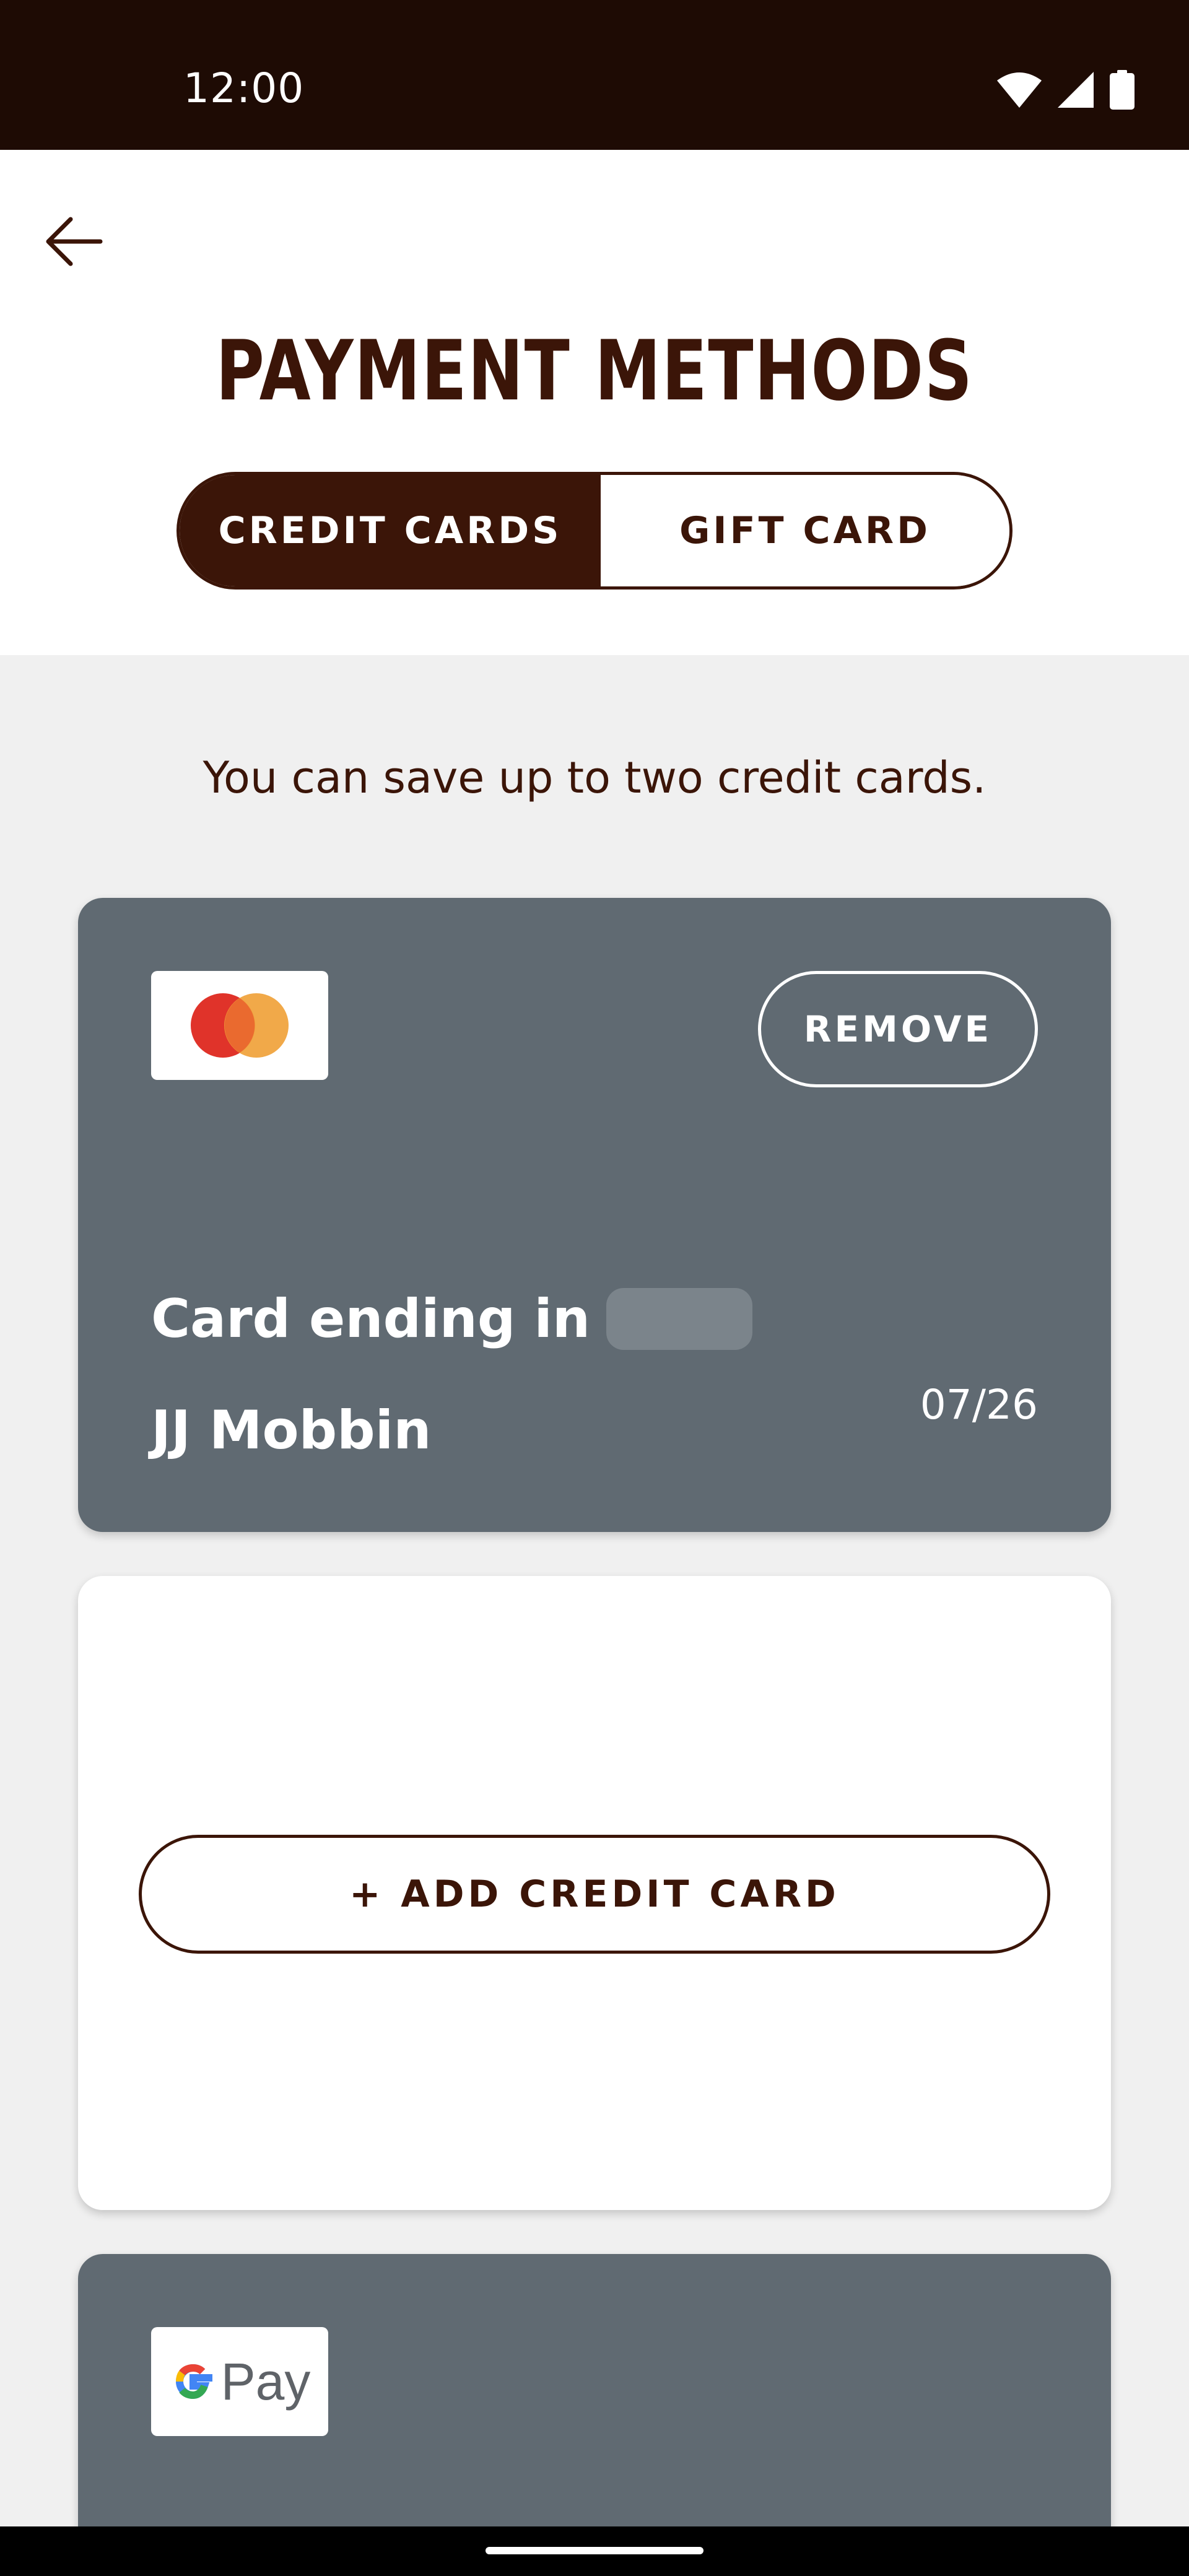 The width and height of the screenshot is (1189, 2576). I want to click on home-gesture-handle, so click(594, 2550).